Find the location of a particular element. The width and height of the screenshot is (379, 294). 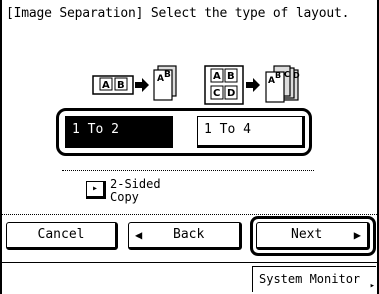

next-button-label: Next is located at coordinates (307, 234).